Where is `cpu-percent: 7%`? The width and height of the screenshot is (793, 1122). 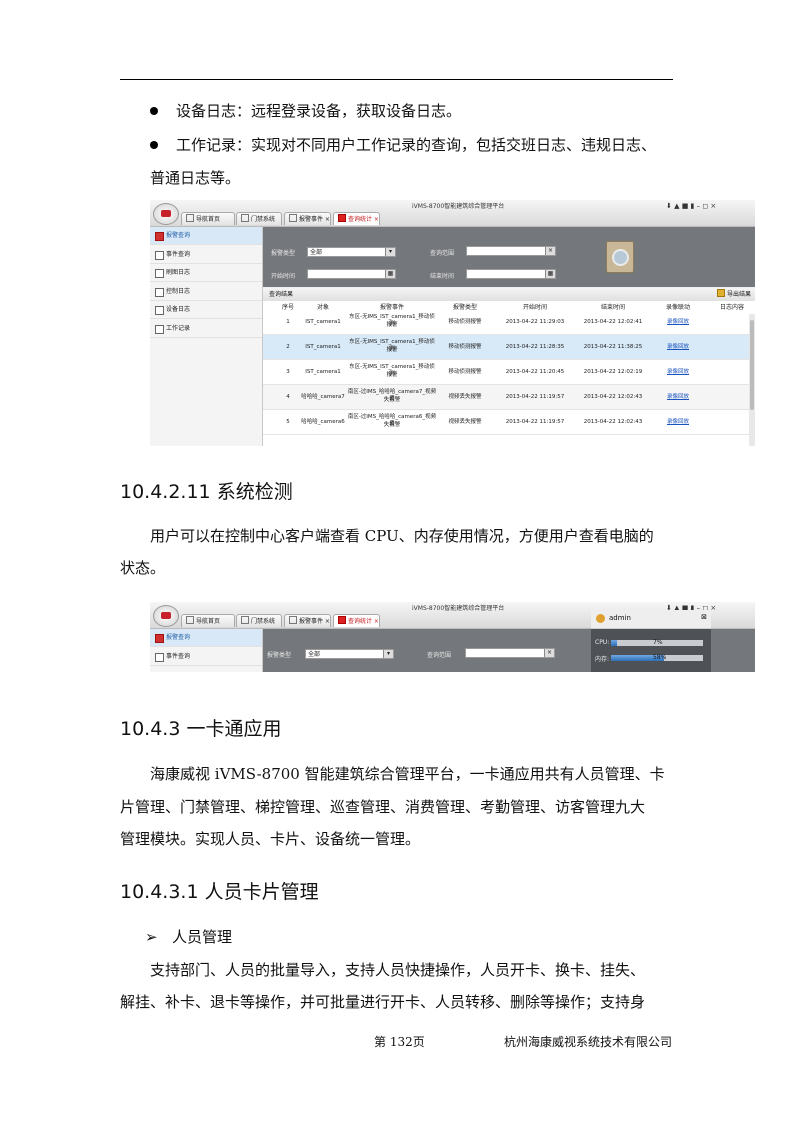
cpu-percent: 7% is located at coordinates (658, 642).